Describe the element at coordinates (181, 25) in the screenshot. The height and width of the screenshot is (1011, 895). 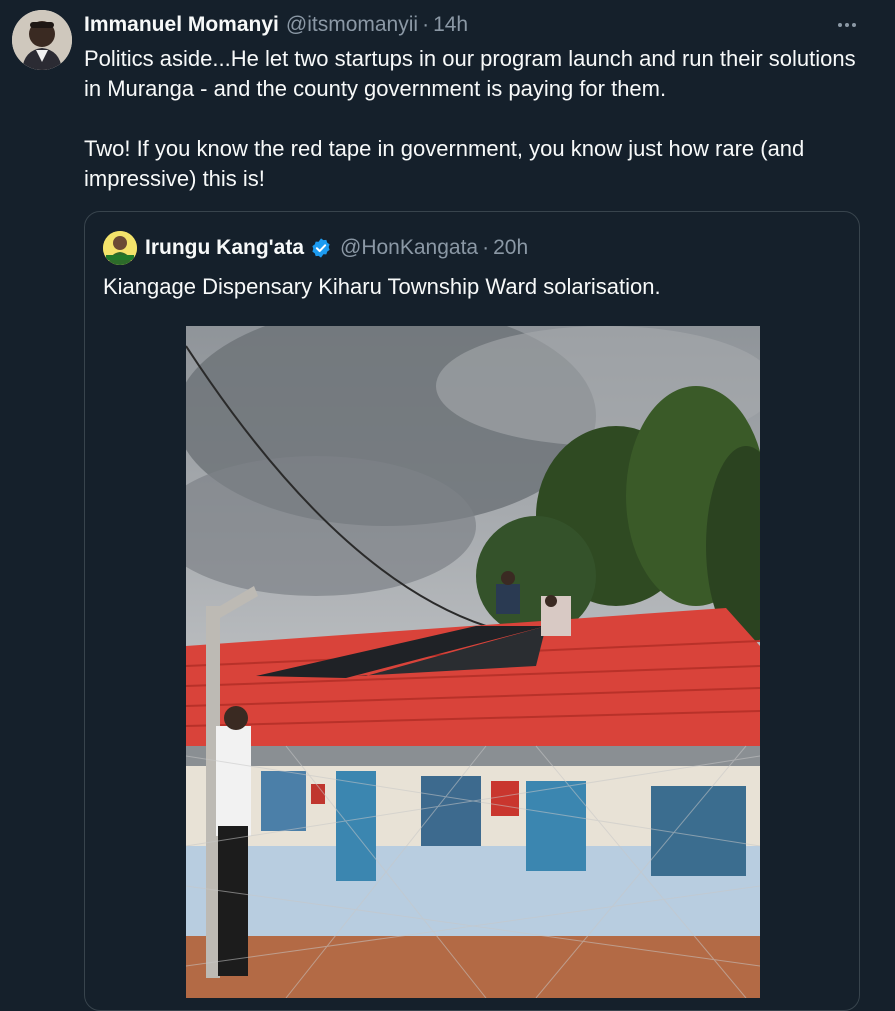
I see `author-name: Immanuel Momanyi` at that location.